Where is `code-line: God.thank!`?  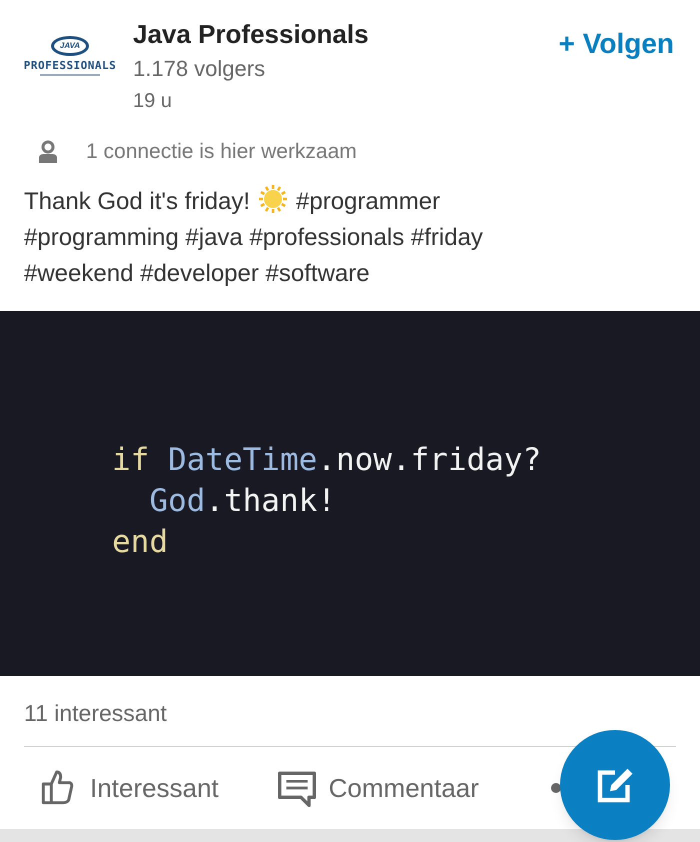
code-line: God.thank! is located at coordinates (242, 501).